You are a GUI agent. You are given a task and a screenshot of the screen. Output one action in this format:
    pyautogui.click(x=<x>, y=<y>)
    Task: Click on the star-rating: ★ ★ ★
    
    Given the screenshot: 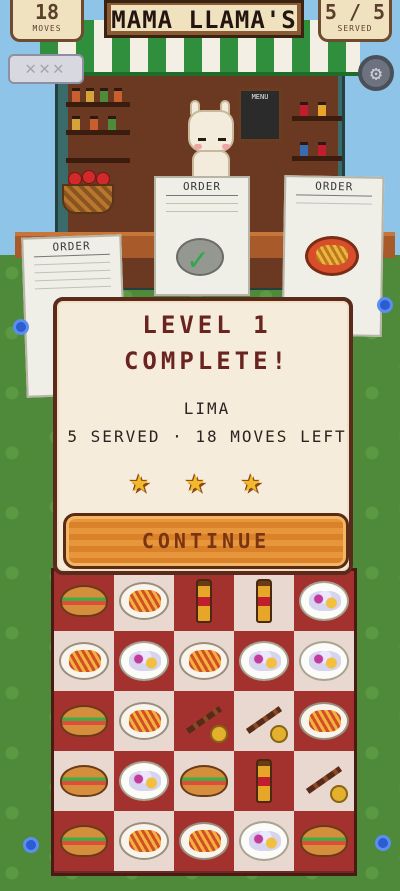 What is the action you would take?
    pyautogui.click(x=207, y=481)
    